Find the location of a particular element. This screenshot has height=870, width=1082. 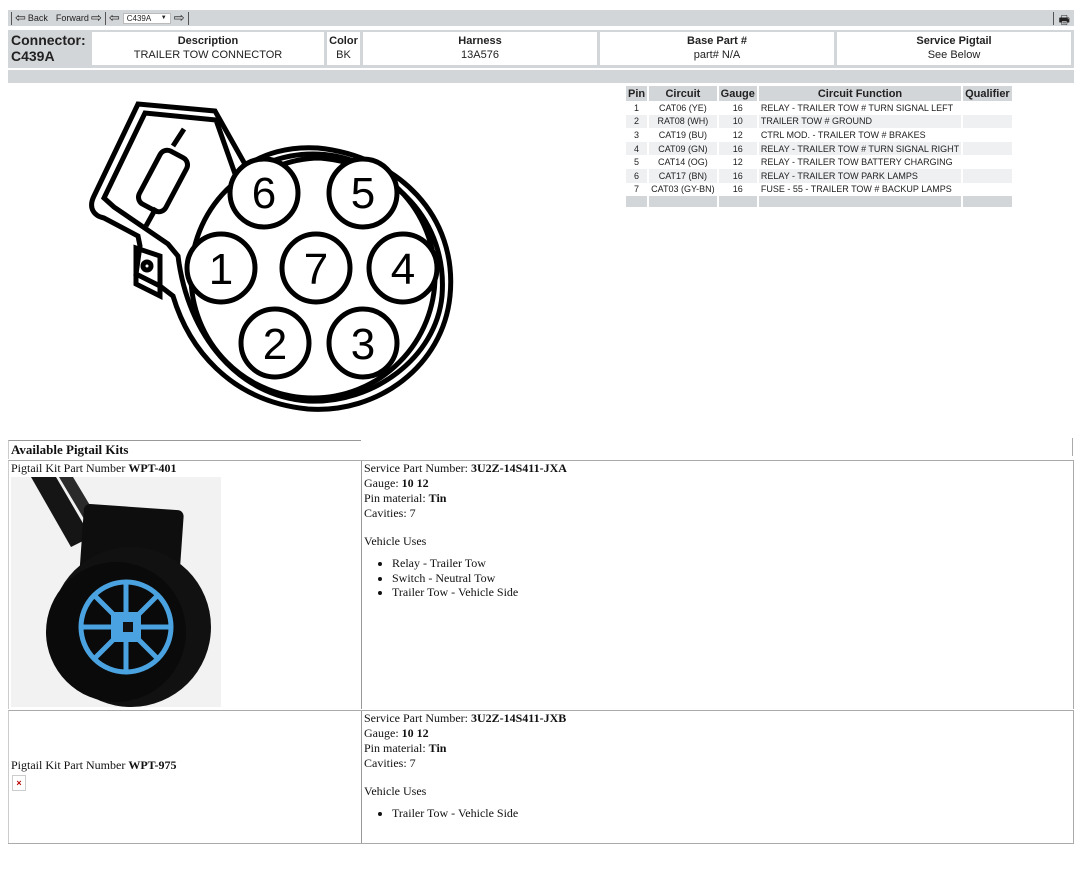

description-value: TRAILER TOW CONNECTOR is located at coordinates (208, 55).